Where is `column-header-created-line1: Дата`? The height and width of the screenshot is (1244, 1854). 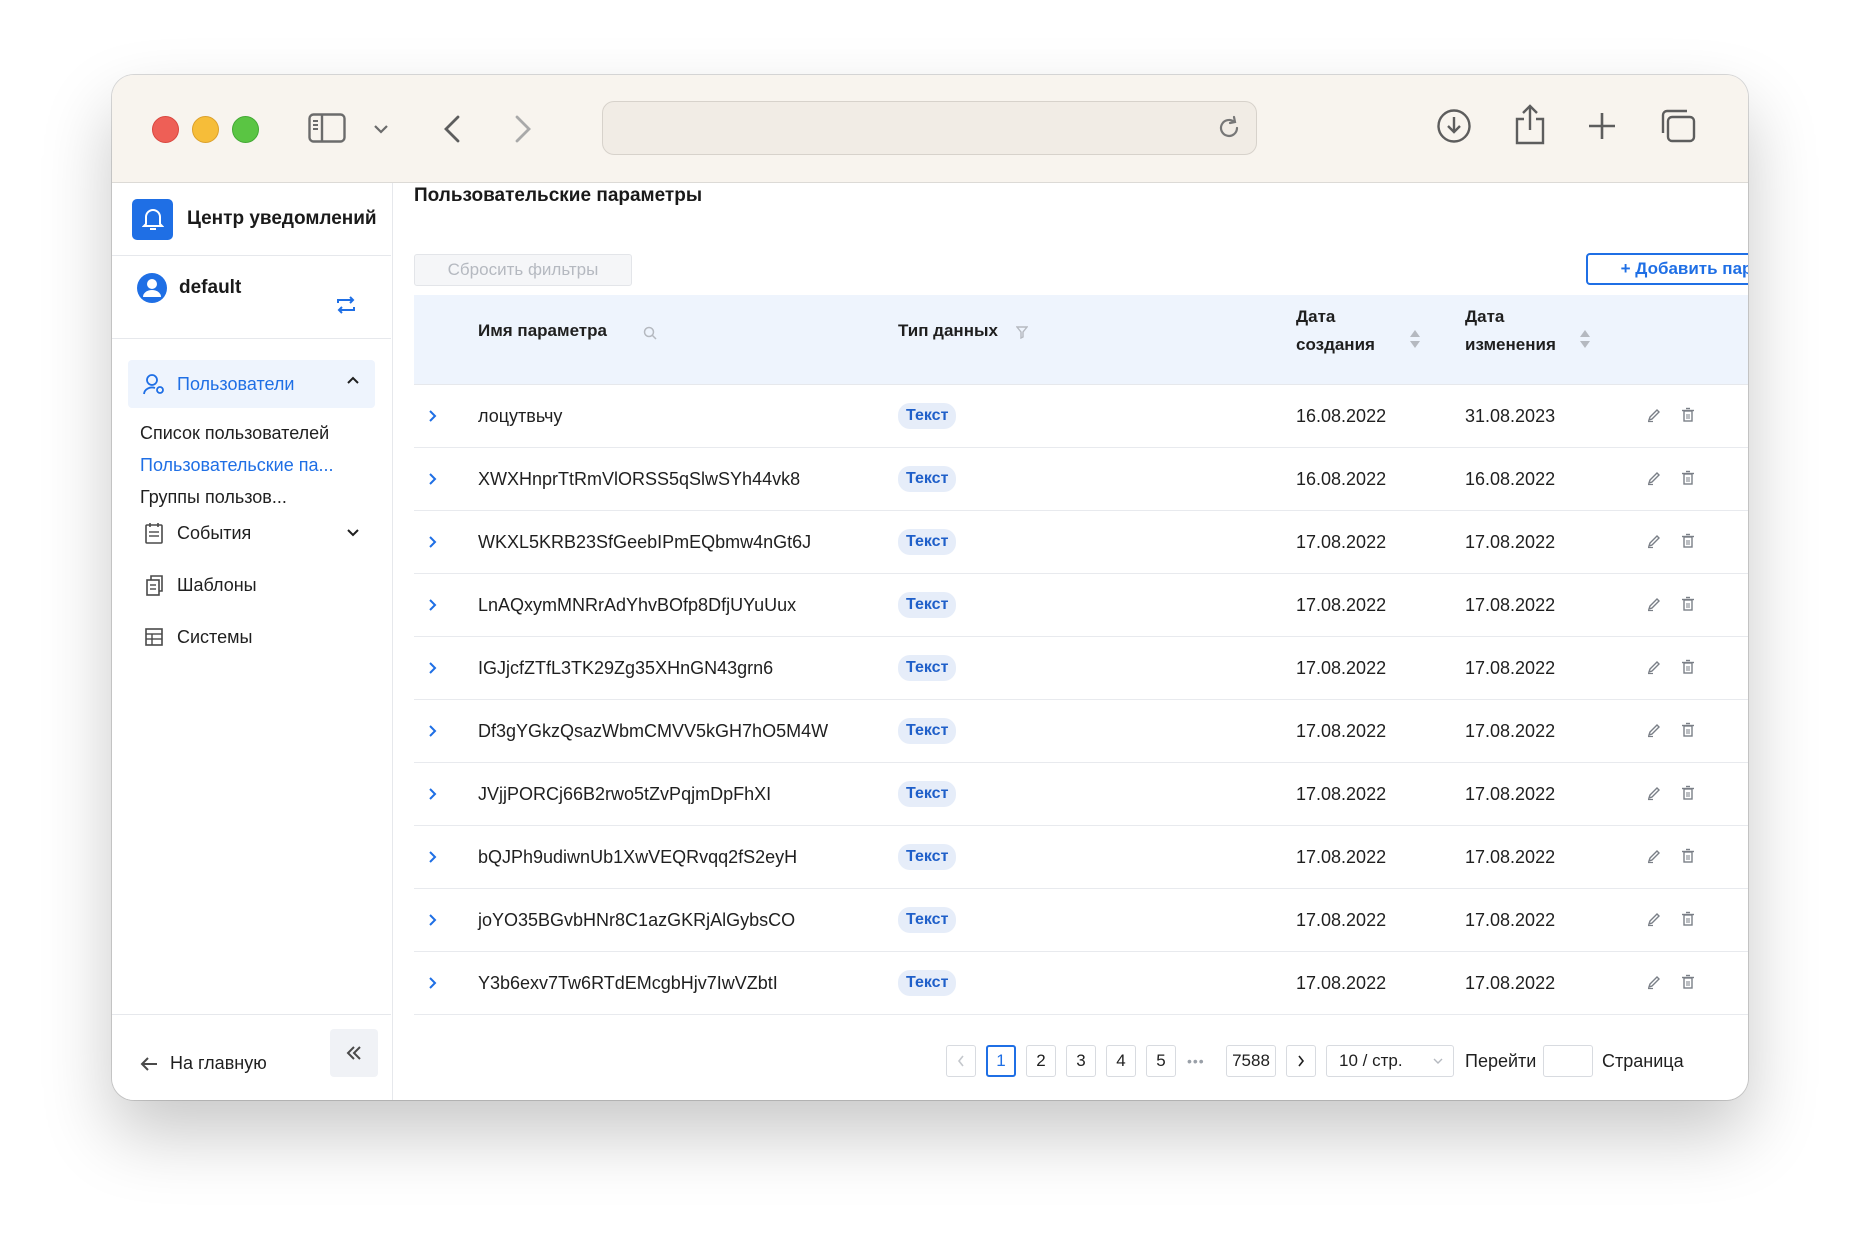 column-header-created-line1: Дата is located at coordinates (1316, 316).